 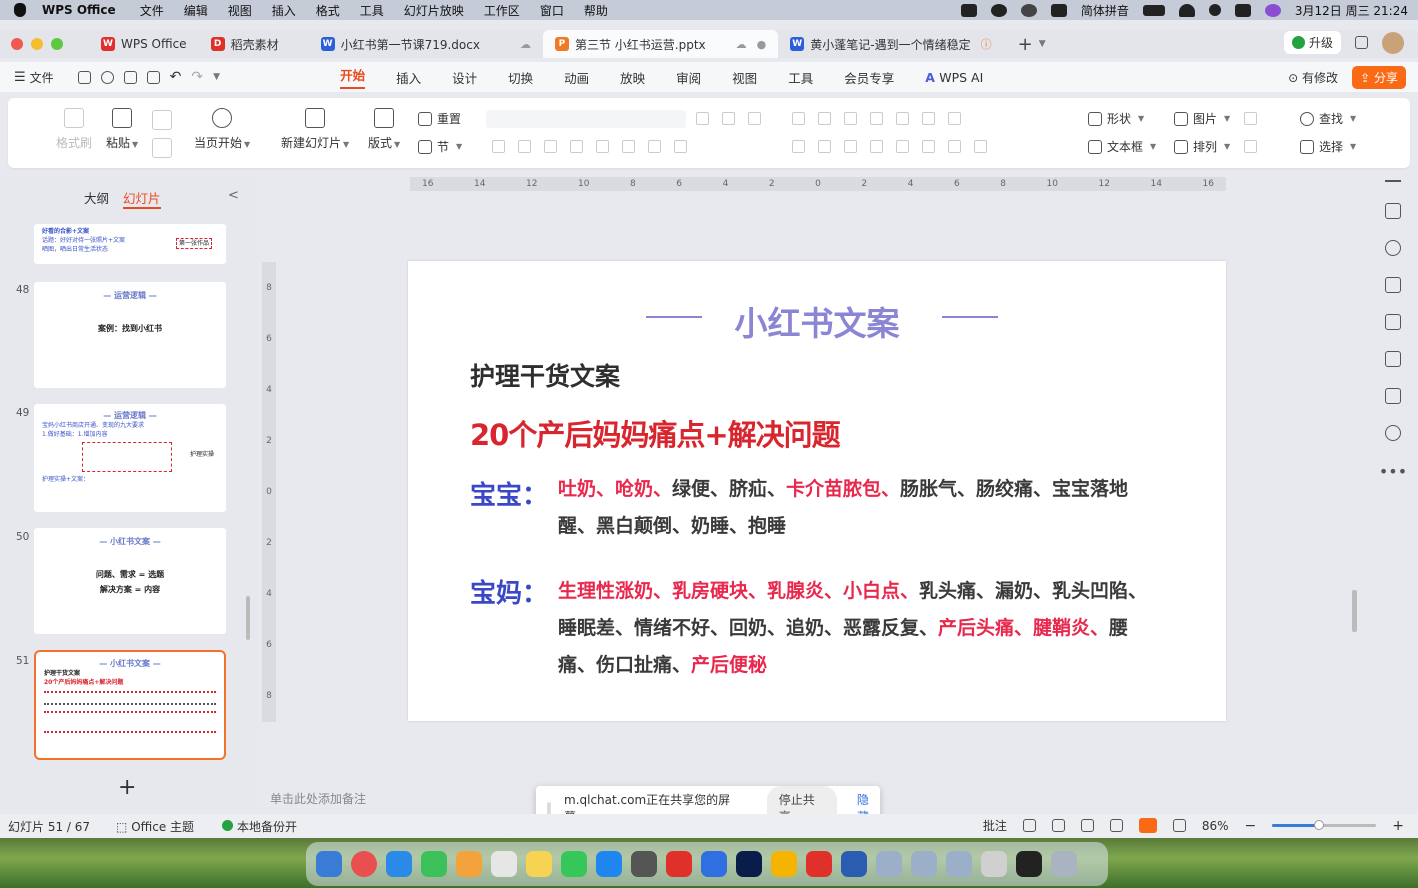 I want to click on add-slide-icon: +, so click(x=127, y=787).